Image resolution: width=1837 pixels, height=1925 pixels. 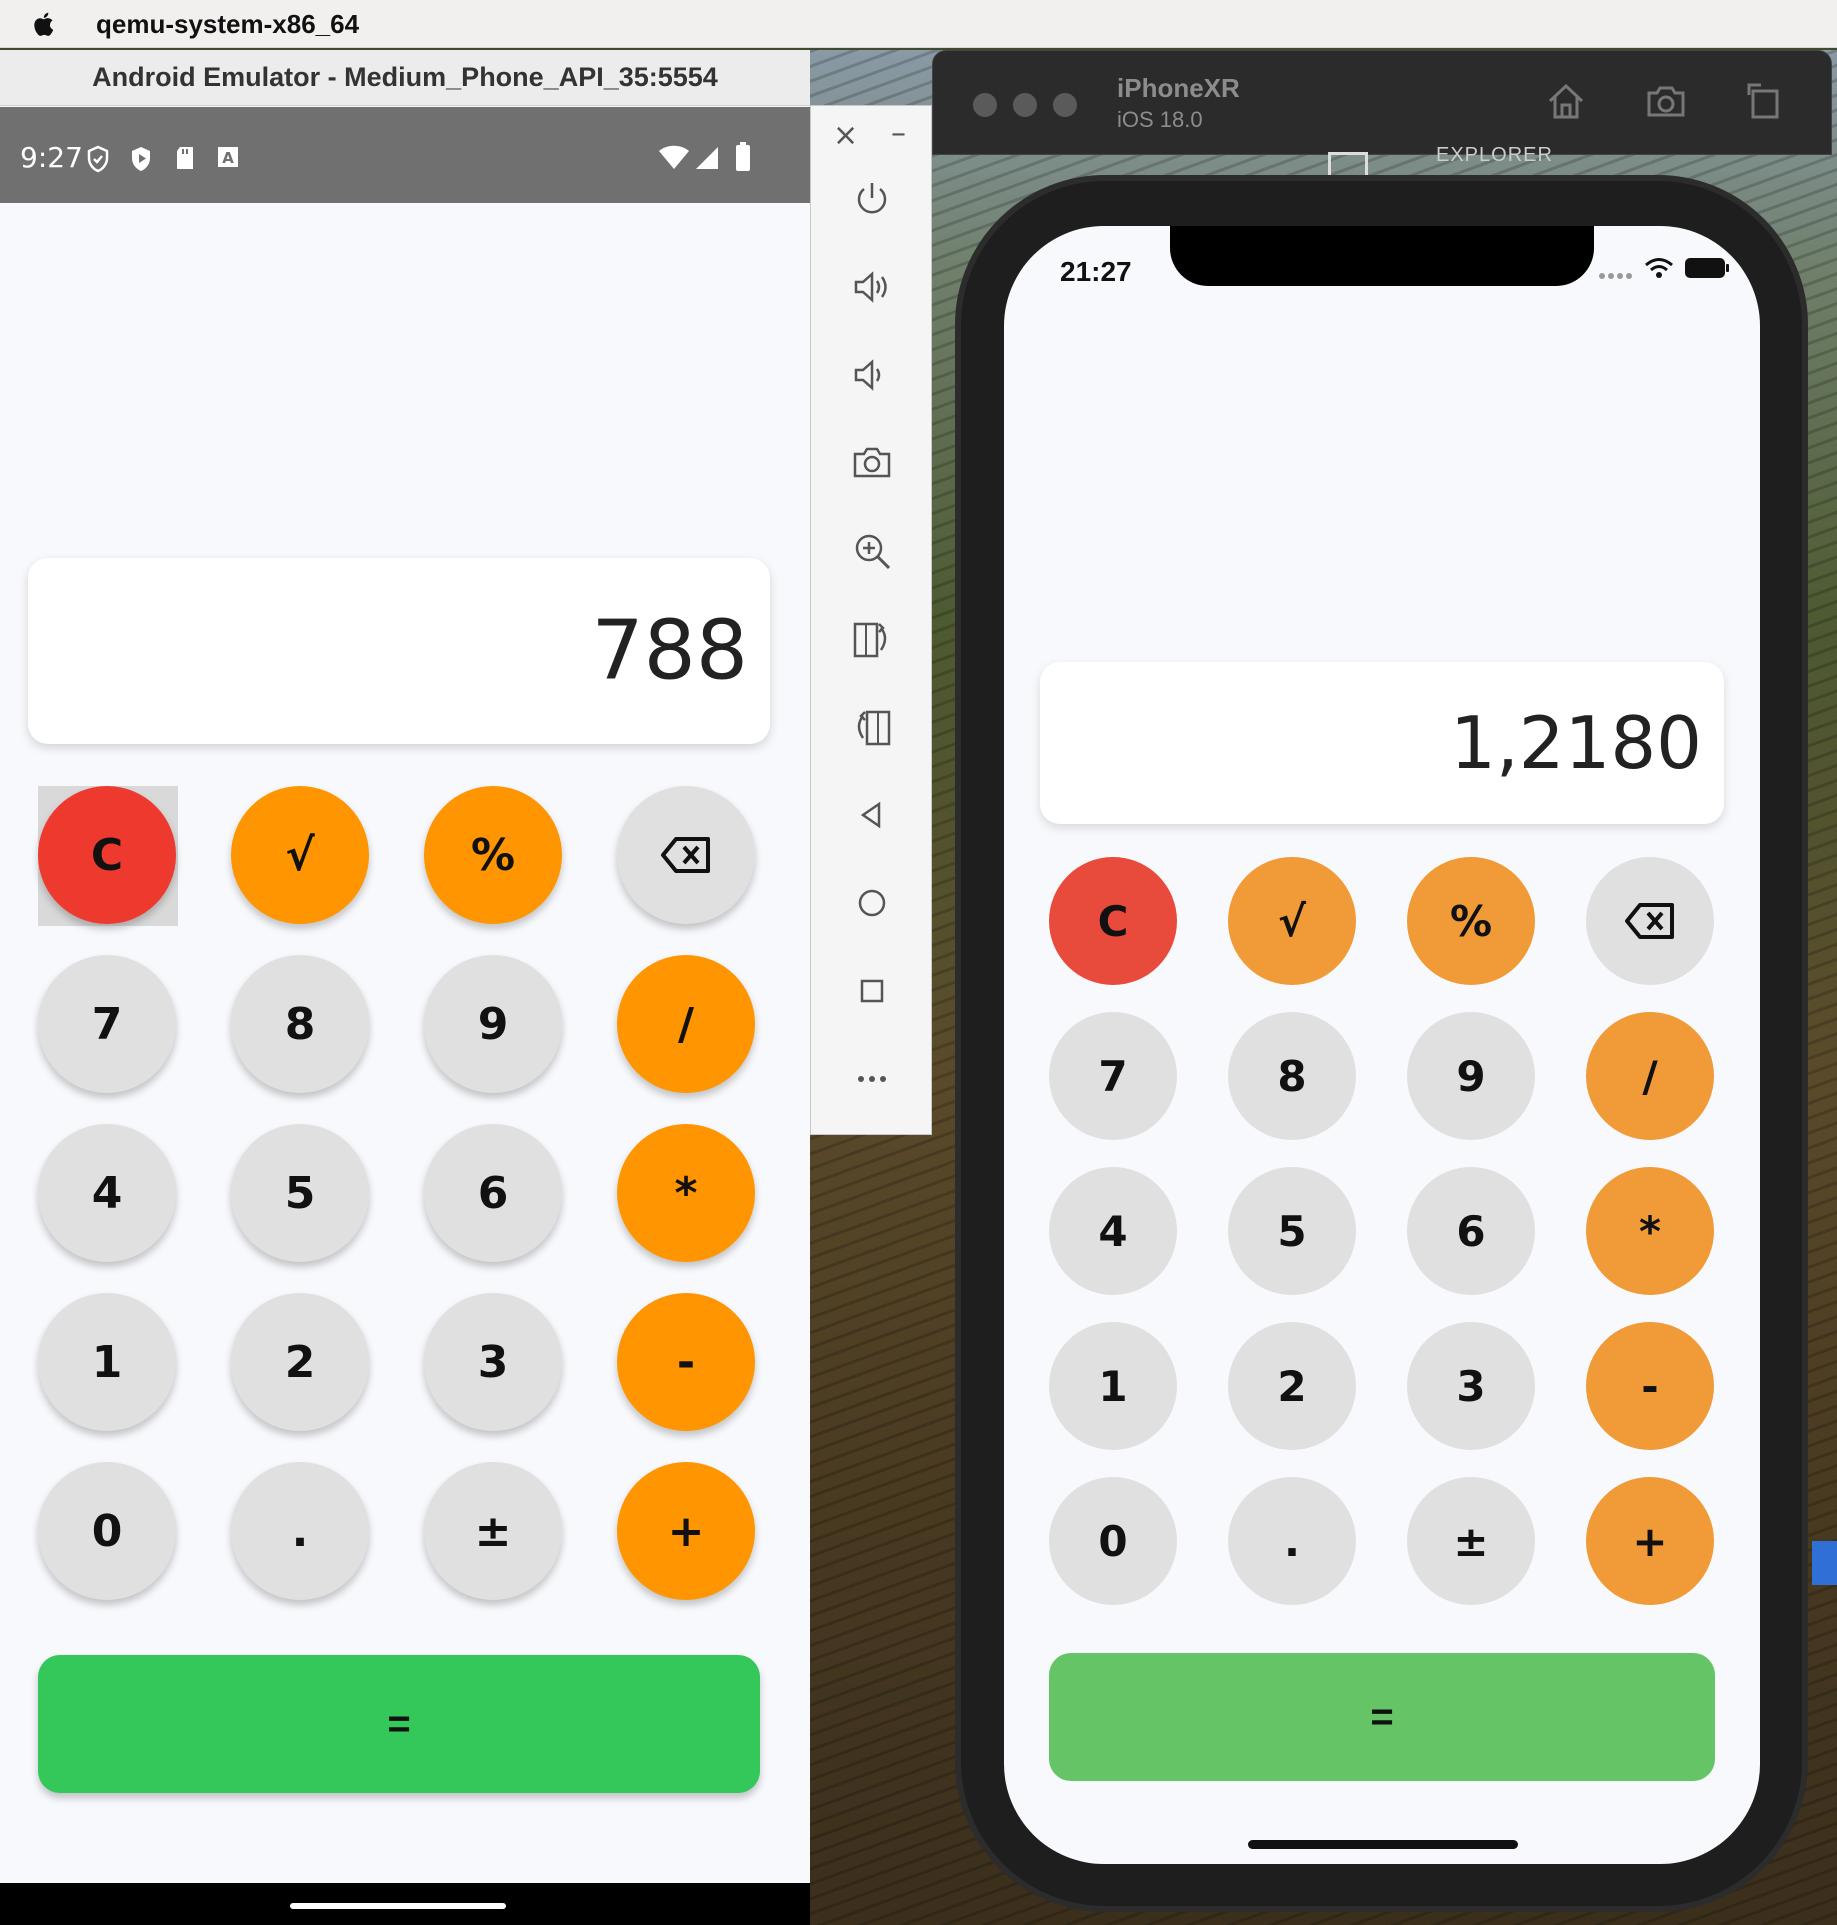 I want to click on ios-digit-9-button: 9, so click(x=1471, y=1076).